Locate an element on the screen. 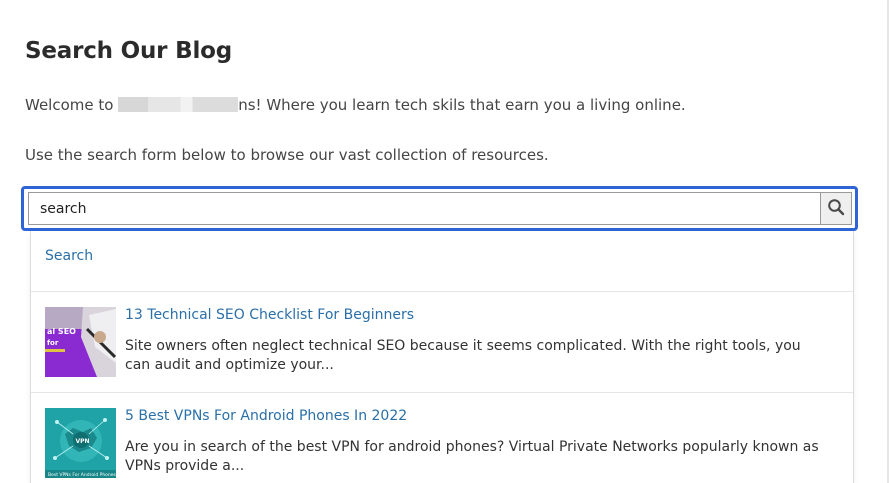  page-title: Search Our Blog is located at coordinates (128, 51).